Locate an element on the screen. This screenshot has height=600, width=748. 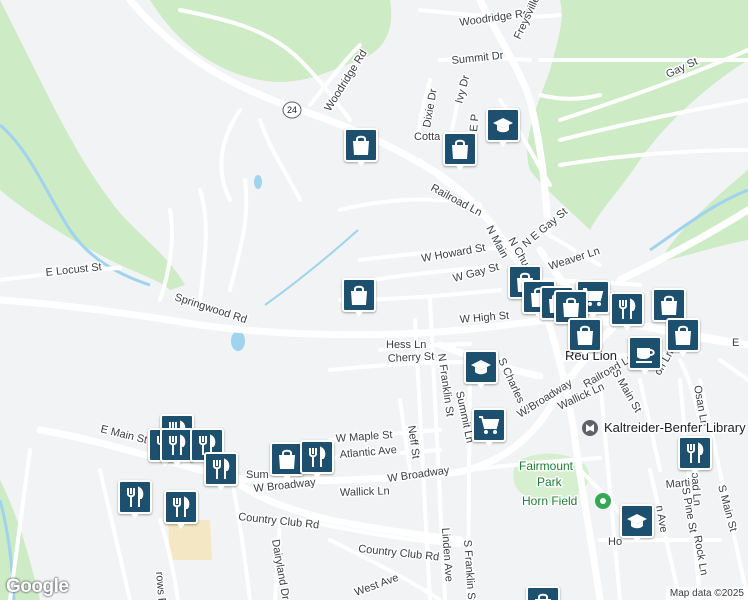
park-label-line2: Park is located at coordinates (550, 482).